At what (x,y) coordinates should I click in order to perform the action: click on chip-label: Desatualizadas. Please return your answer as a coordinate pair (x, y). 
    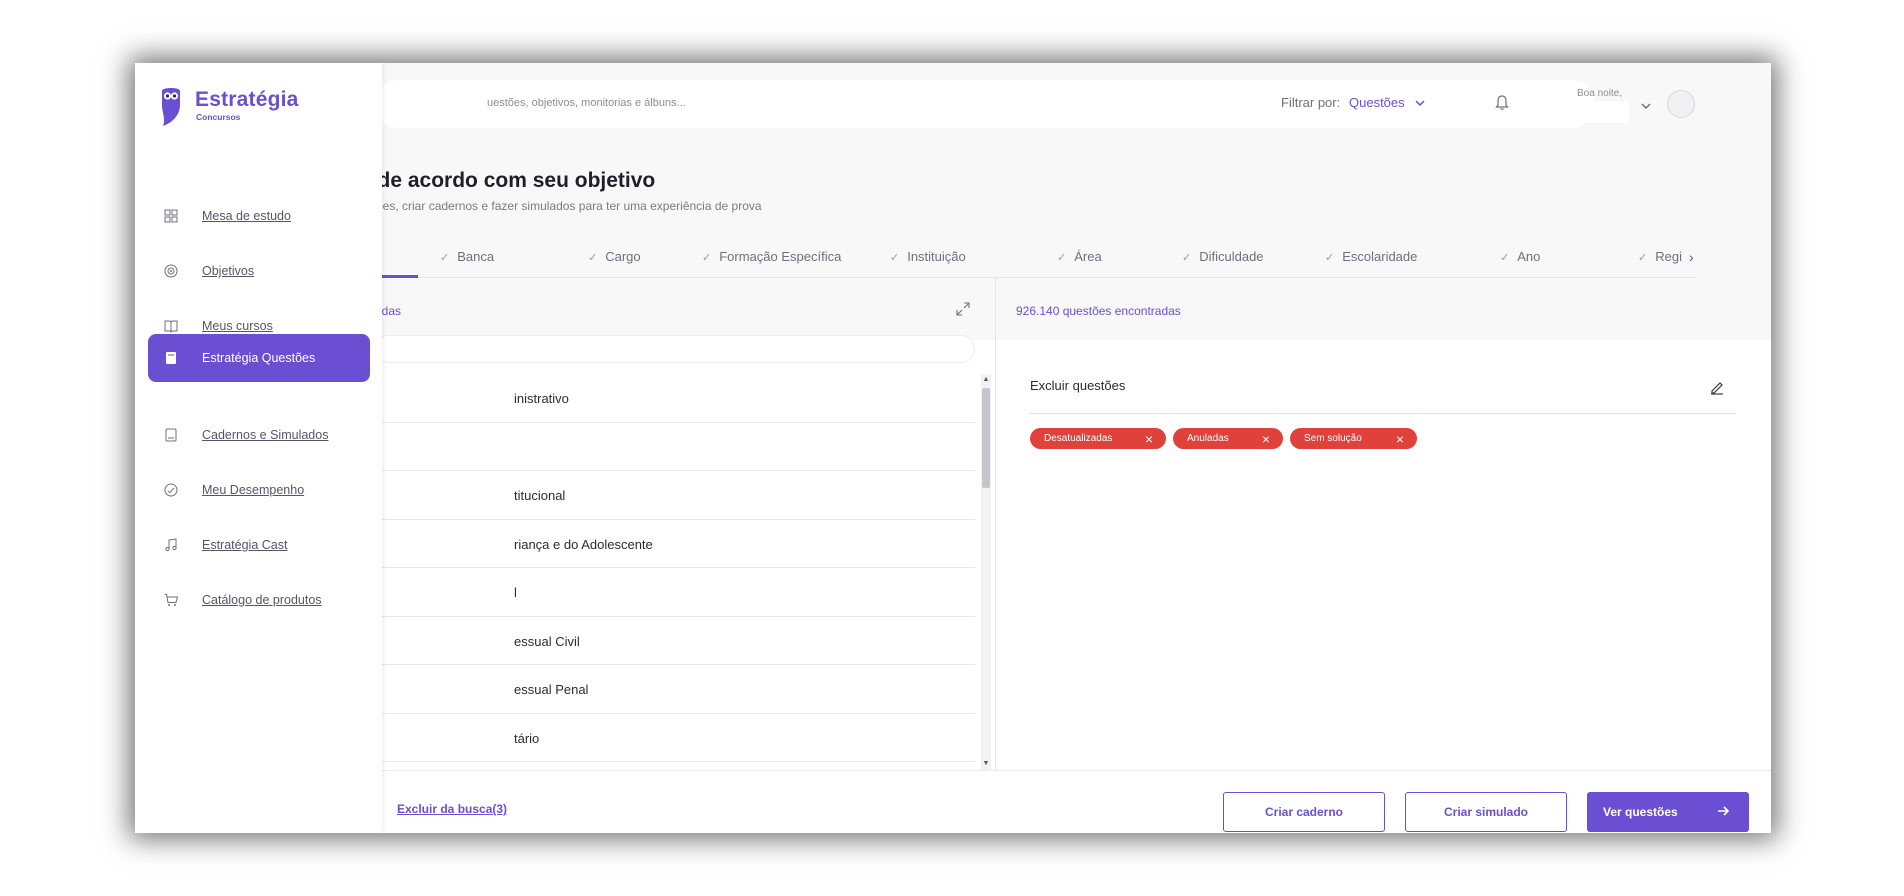
    Looking at the image, I should click on (1078, 438).